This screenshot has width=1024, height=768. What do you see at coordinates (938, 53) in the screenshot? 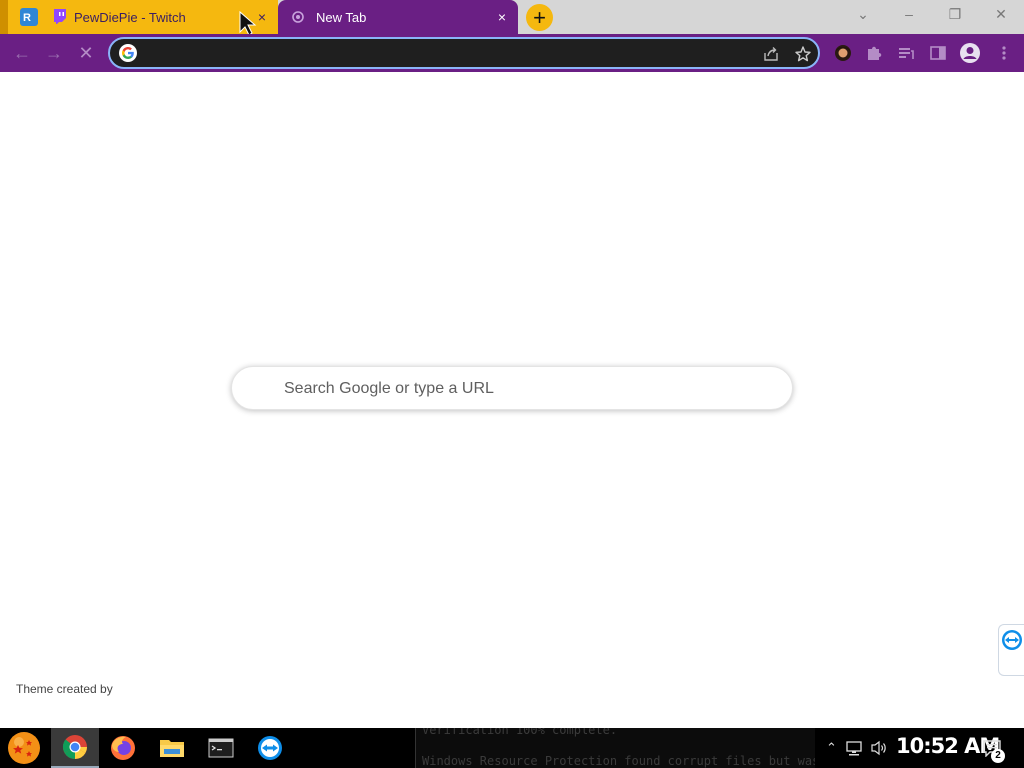
I see `side-panel-icon` at bounding box center [938, 53].